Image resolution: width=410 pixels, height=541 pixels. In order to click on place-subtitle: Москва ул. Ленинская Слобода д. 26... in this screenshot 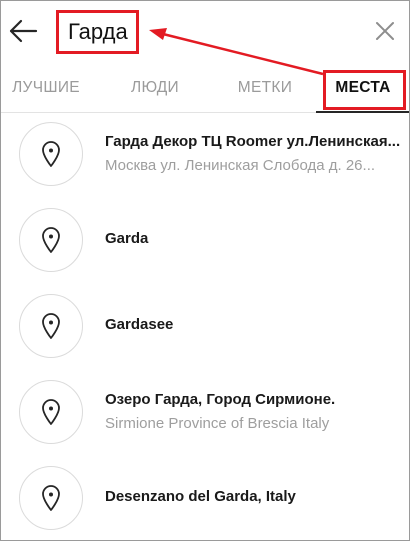, I will do `click(240, 165)`.